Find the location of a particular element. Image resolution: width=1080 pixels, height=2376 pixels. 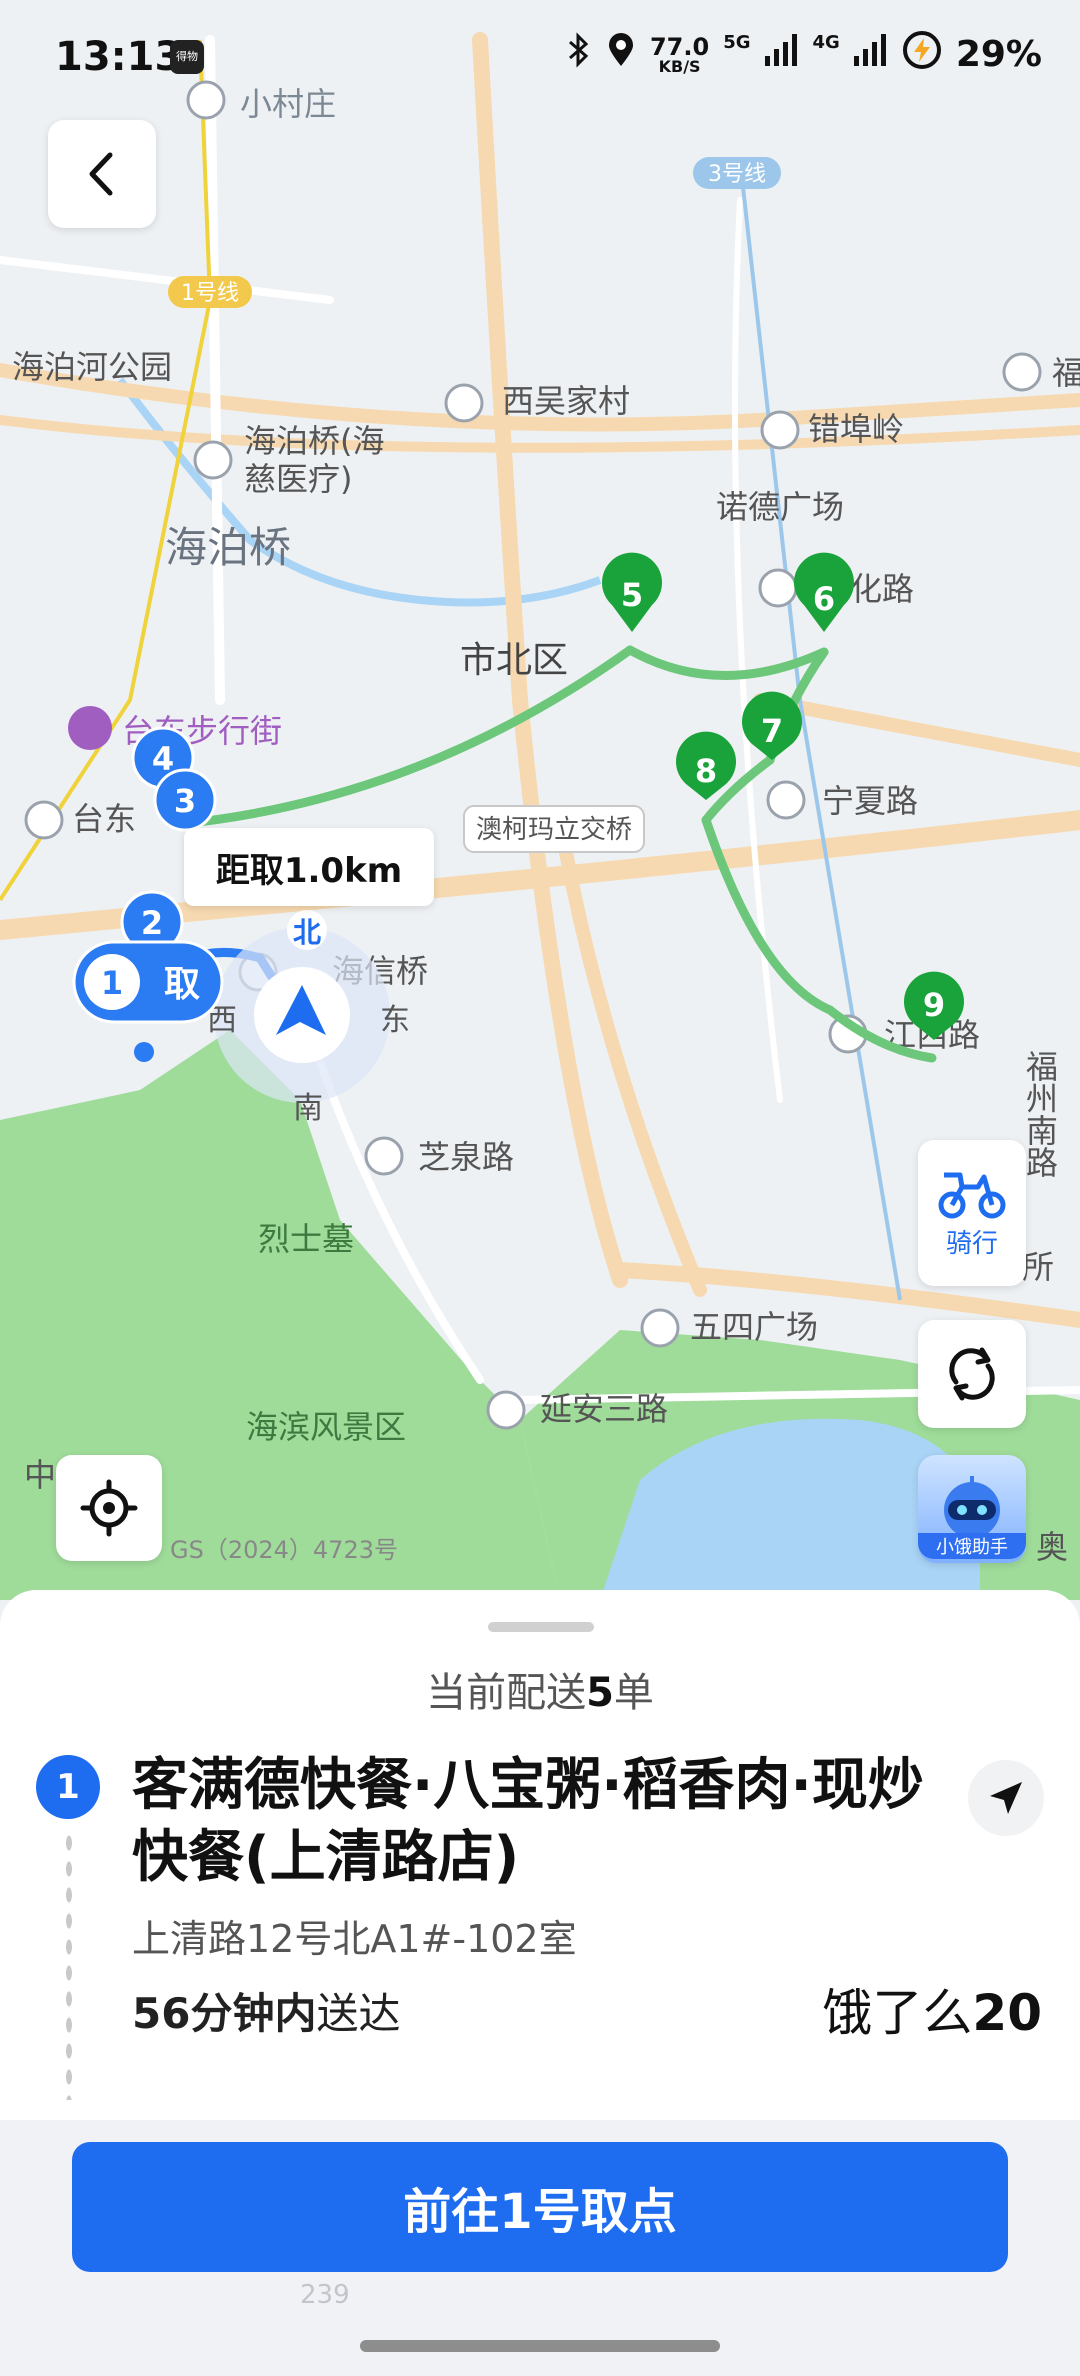

svg-text: 5 is located at coordinates (632, 595).